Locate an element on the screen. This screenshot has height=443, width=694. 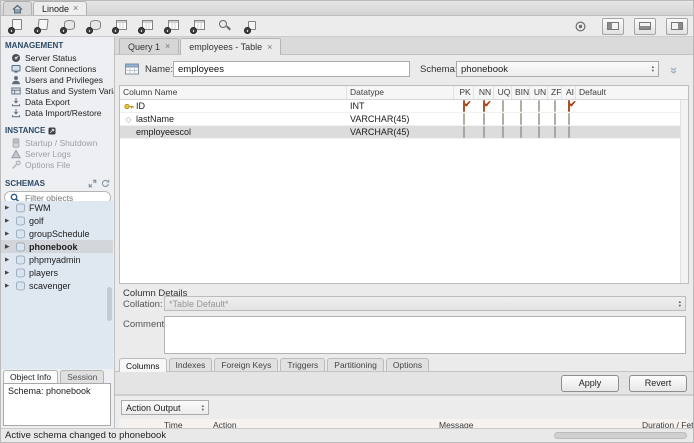
collation-select: *Table Default* ▴ ▾ is located at coordinates (425, 303).